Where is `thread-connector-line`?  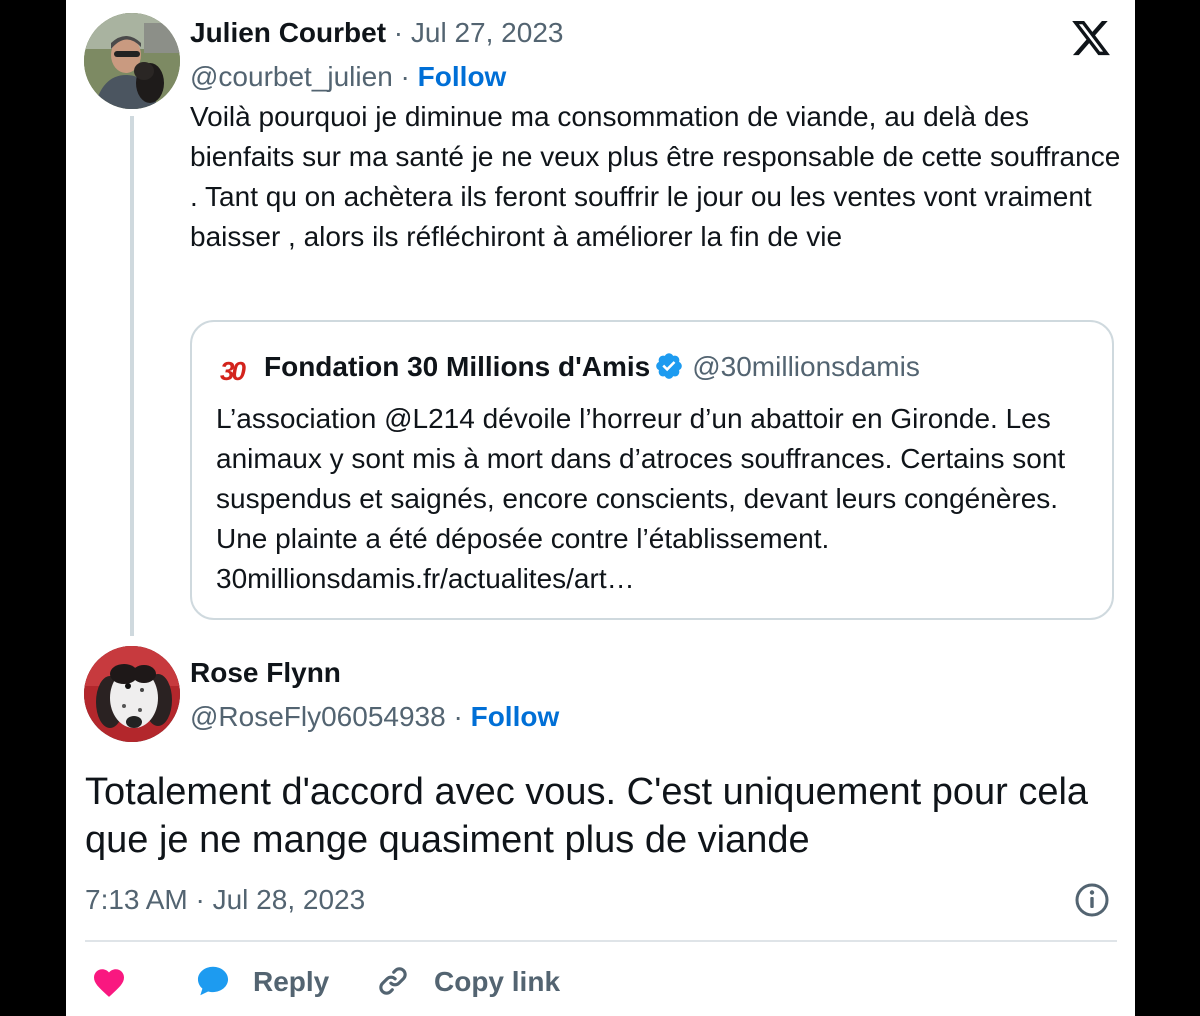 thread-connector-line is located at coordinates (132, 376).